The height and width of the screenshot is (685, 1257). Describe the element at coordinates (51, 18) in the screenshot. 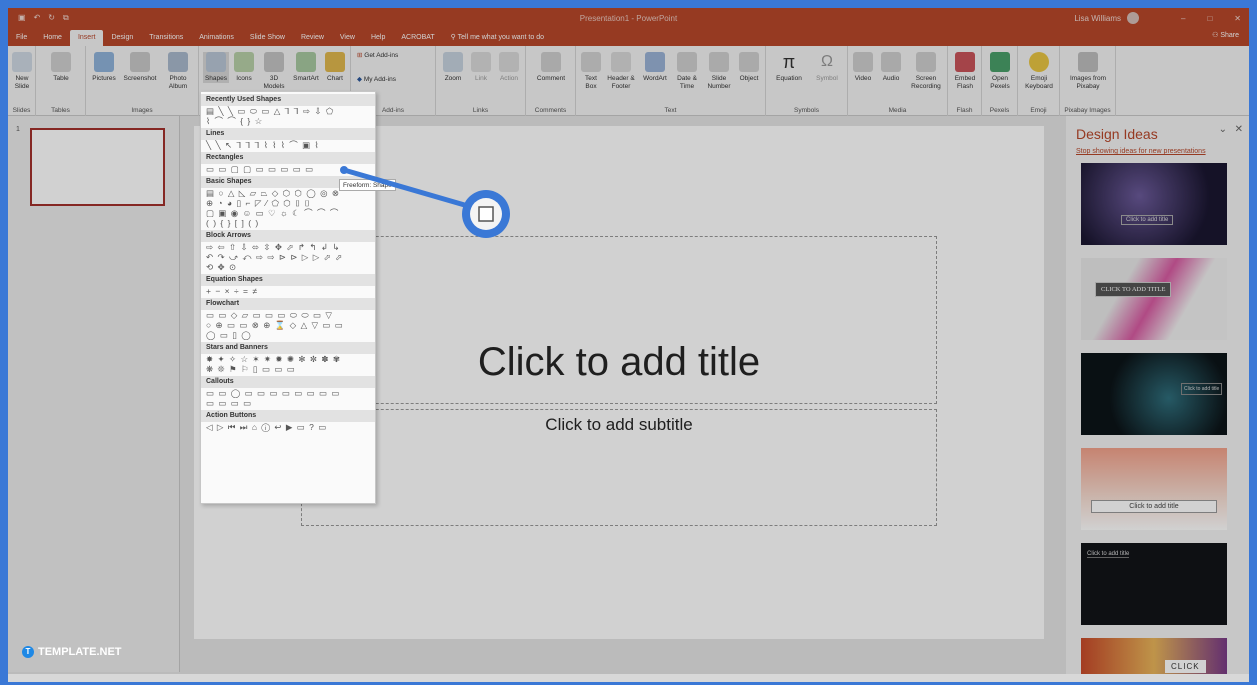

I see `redo-icon: ↻` at that location.